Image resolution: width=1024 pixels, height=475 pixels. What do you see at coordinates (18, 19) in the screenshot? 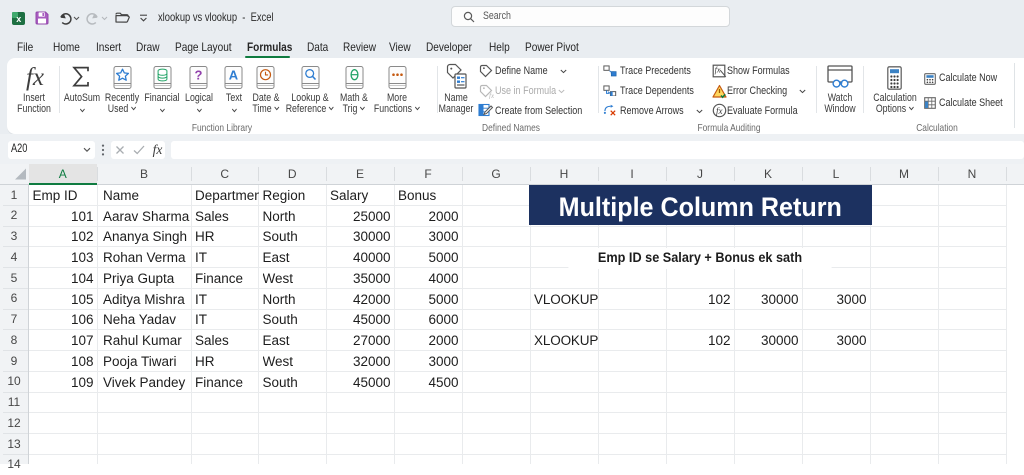
I see `svg-text: x` at bounding box center [18, 19].